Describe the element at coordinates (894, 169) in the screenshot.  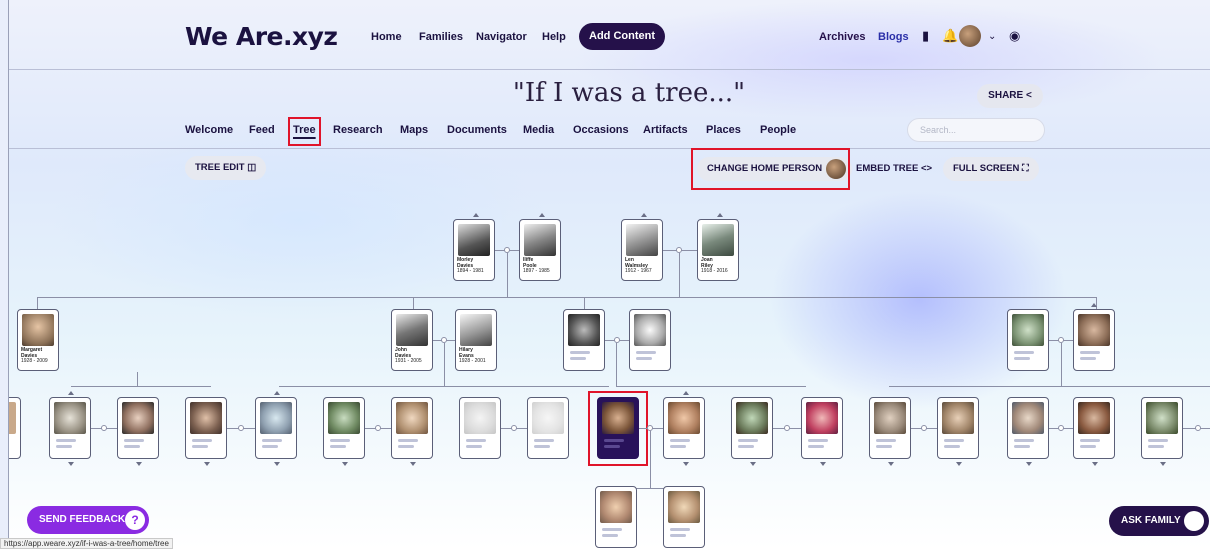
I see `embed-tree-button: EMBED TREE <>` at that location.